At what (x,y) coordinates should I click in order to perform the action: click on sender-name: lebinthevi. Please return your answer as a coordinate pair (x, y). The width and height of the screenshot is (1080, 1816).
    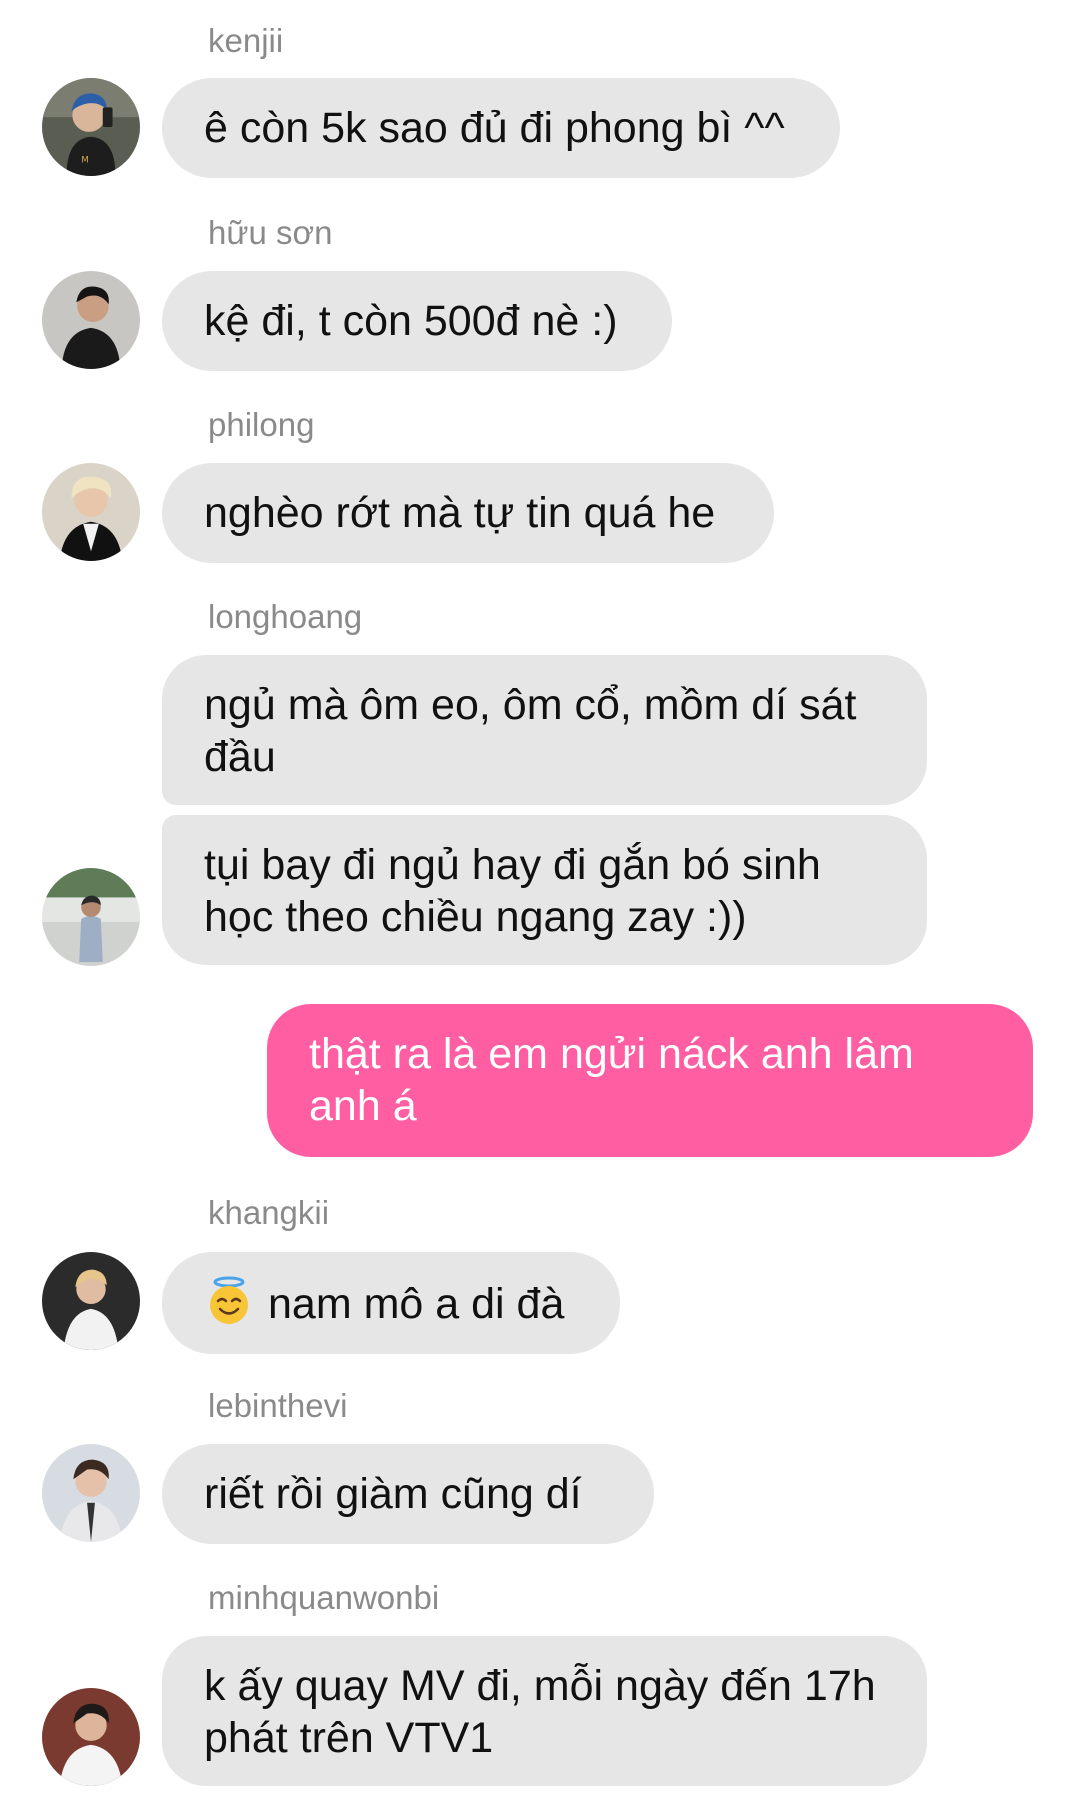
    Looking at the image, I should click on (278, 1405).